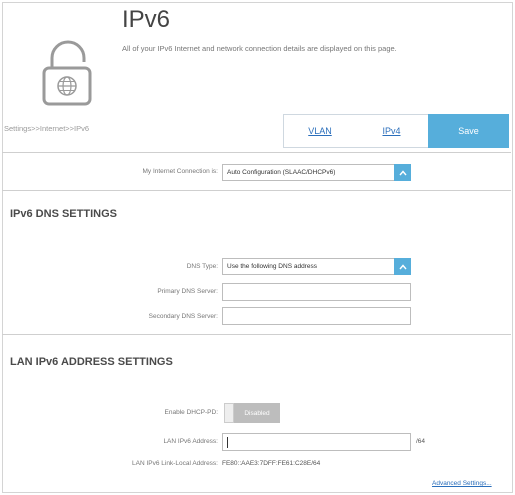 This screenshot has height=495, width=515. What do you see at coordinates (187, 291) in the screenshot?
I see `primary-dns-label: Primary DNS Server:` at bounding box center [187, 291].